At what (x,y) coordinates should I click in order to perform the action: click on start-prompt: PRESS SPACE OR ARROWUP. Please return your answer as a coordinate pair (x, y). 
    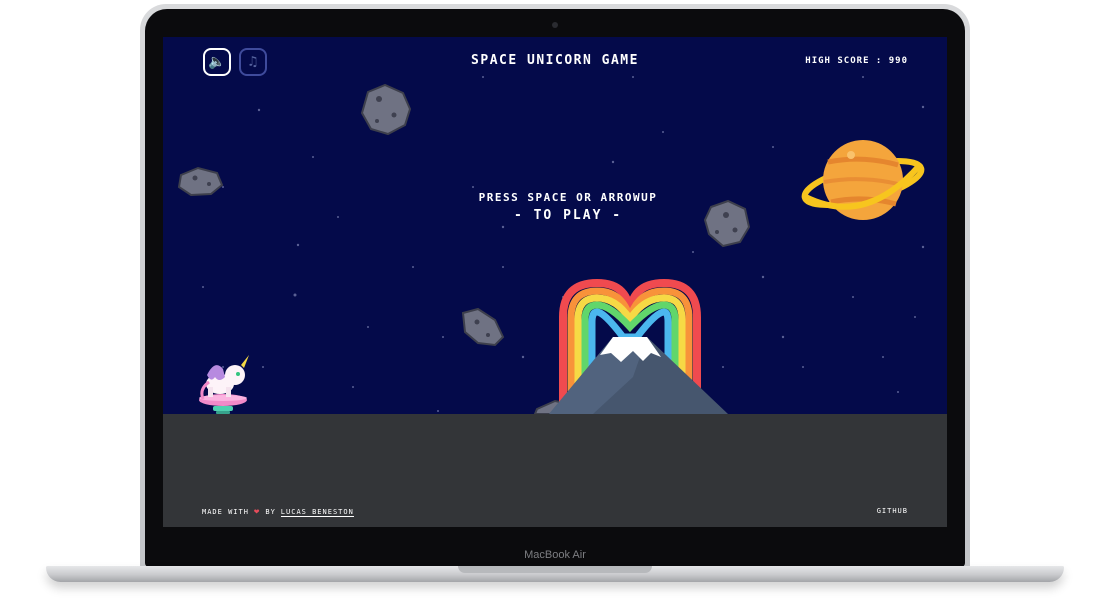
    Looking at the image, I should click on (568, 197).